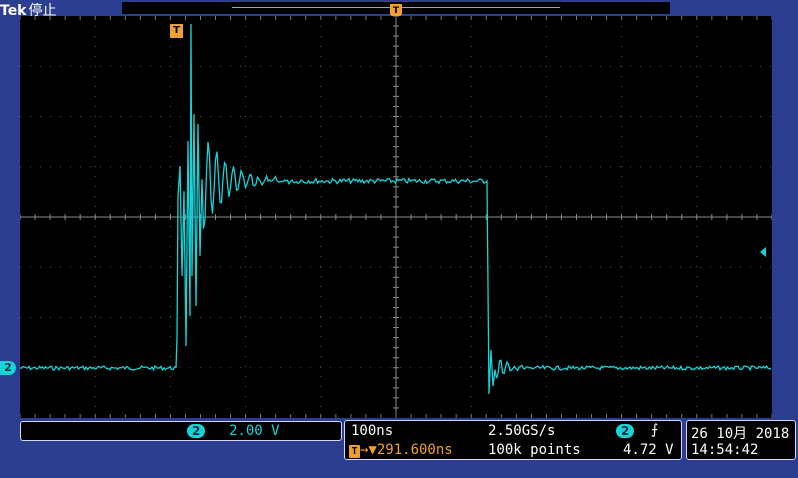 This screenshot has height=478, width=798. Describe the element at coordinates (396, 11) in the screenshot. I see `trigger-position-label: T` at that location.